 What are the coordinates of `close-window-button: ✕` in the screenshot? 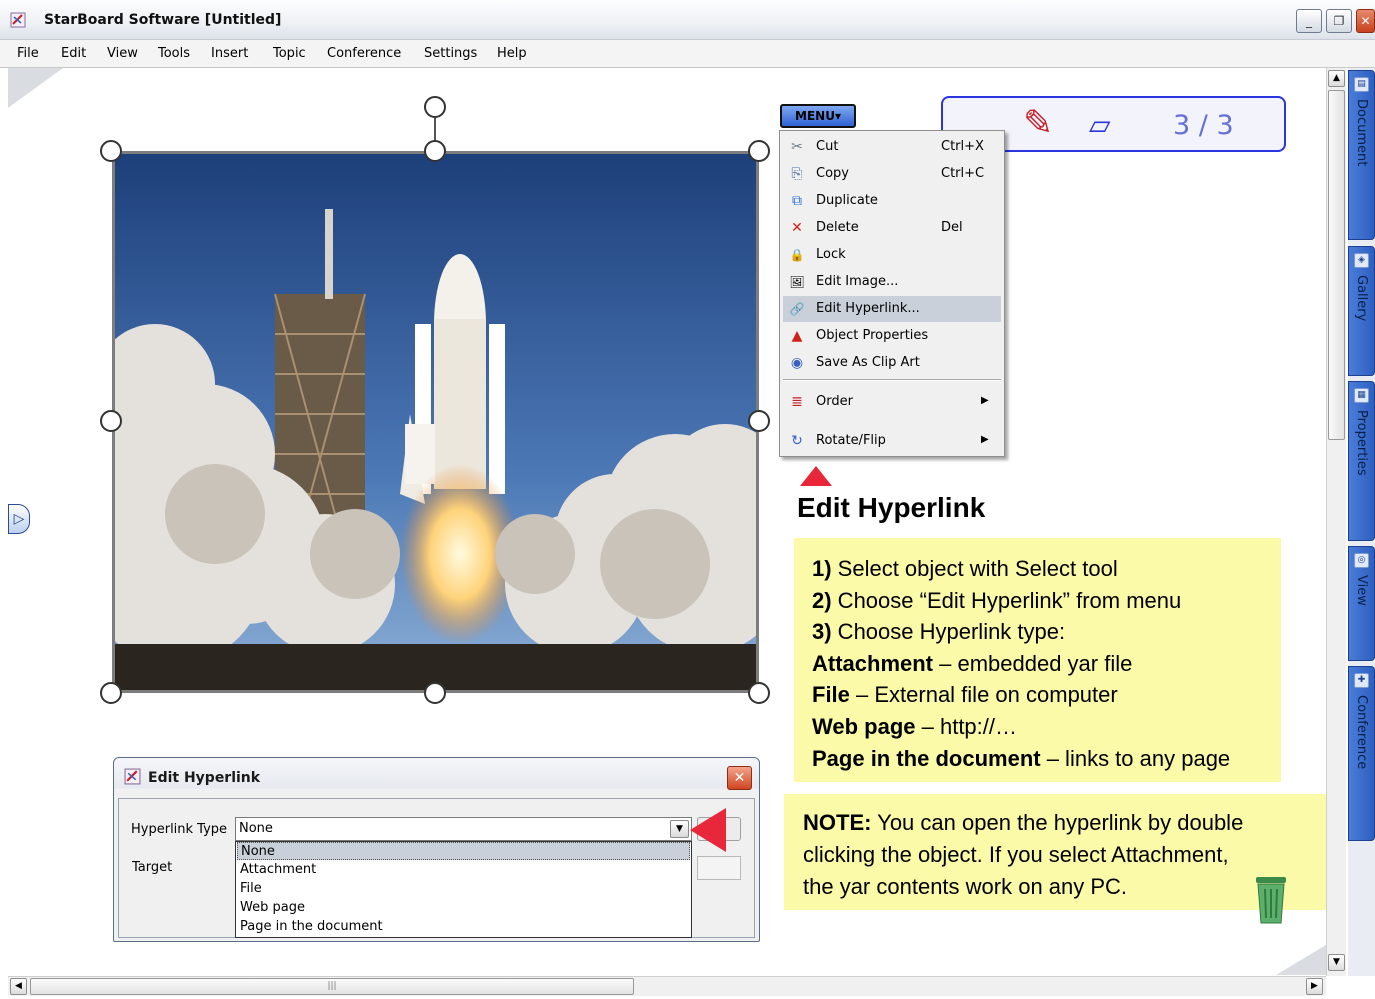 It's located at (1365, 21).